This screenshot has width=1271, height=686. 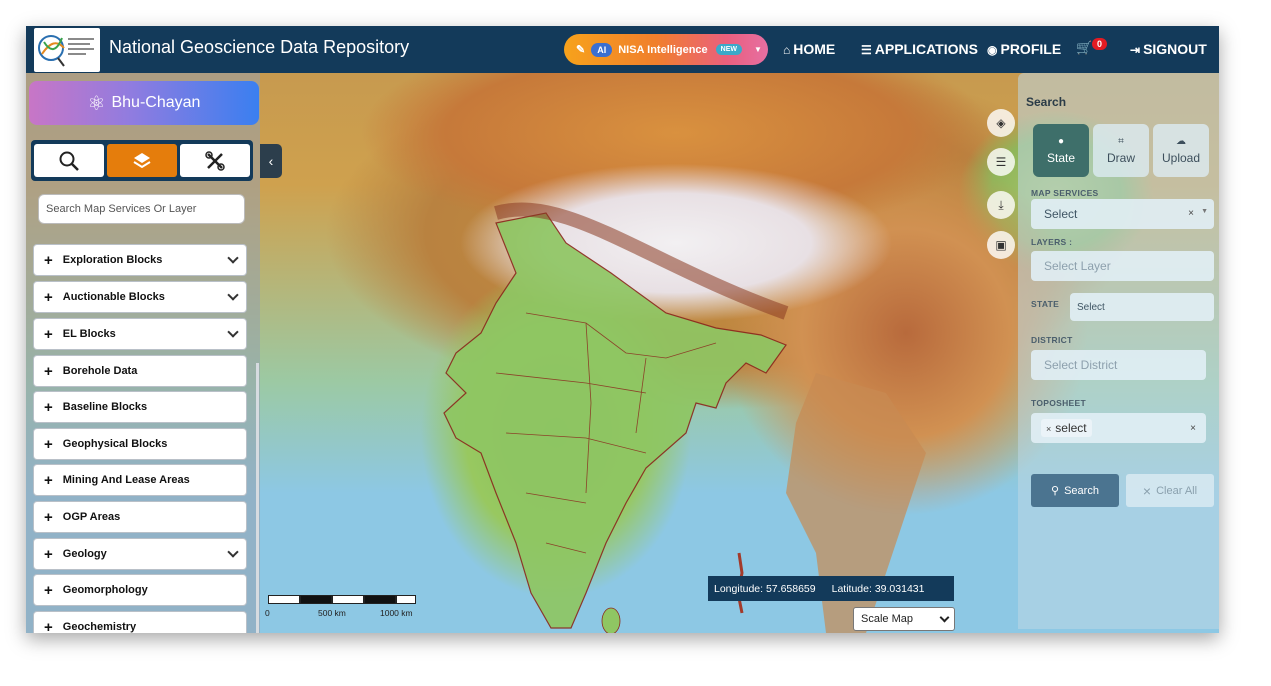 I want to click on toposheet-tag-label: select, so click(x=1071, y=428).